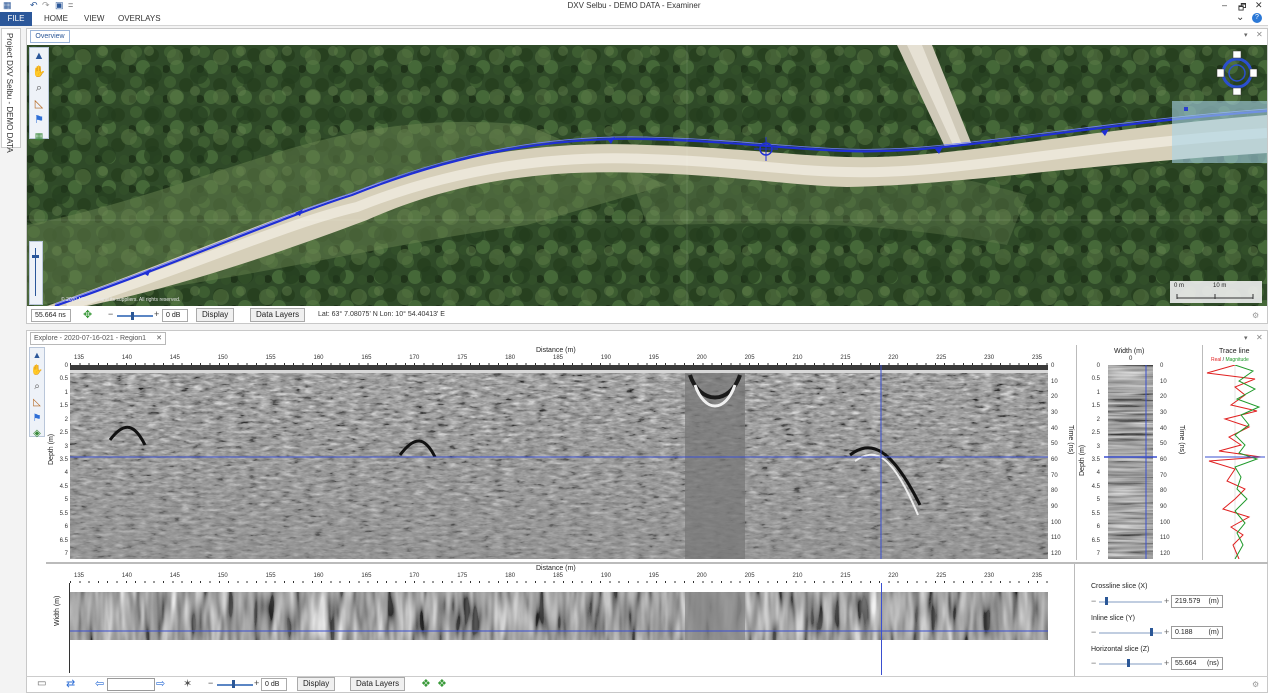 The width and height of the screenshot is (1268, 693). What do you see at coordinates (1166, 663) in the screenshot?
I see `horizontal-plus: +` at bounding box center [1166, 663].